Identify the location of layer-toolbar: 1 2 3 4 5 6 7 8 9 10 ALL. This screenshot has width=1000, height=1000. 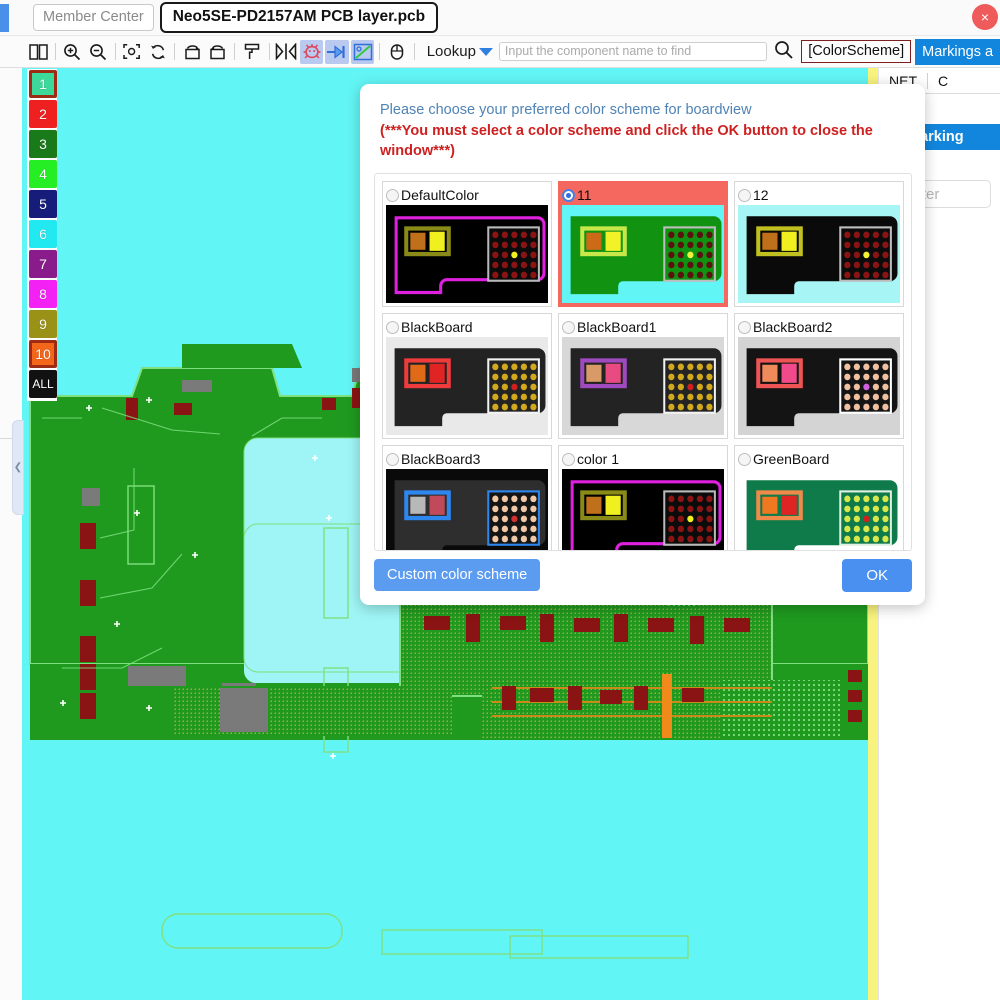
(42, 235).